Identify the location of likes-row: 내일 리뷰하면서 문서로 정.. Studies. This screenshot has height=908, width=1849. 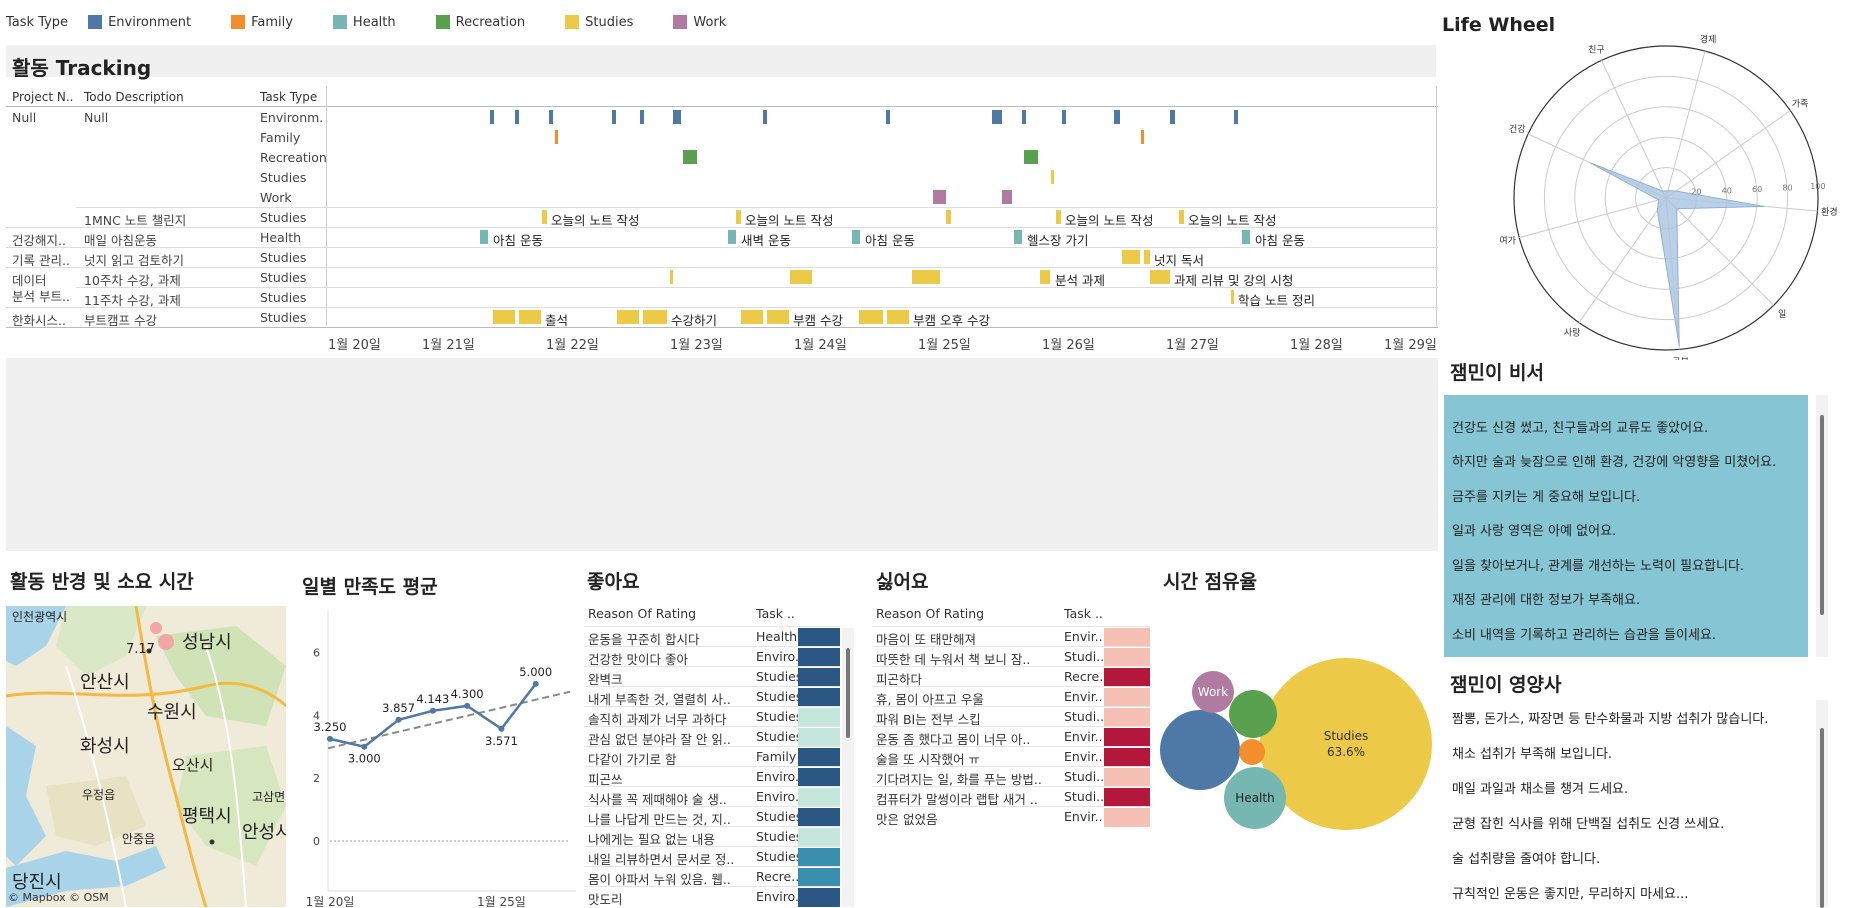
(712, 856).